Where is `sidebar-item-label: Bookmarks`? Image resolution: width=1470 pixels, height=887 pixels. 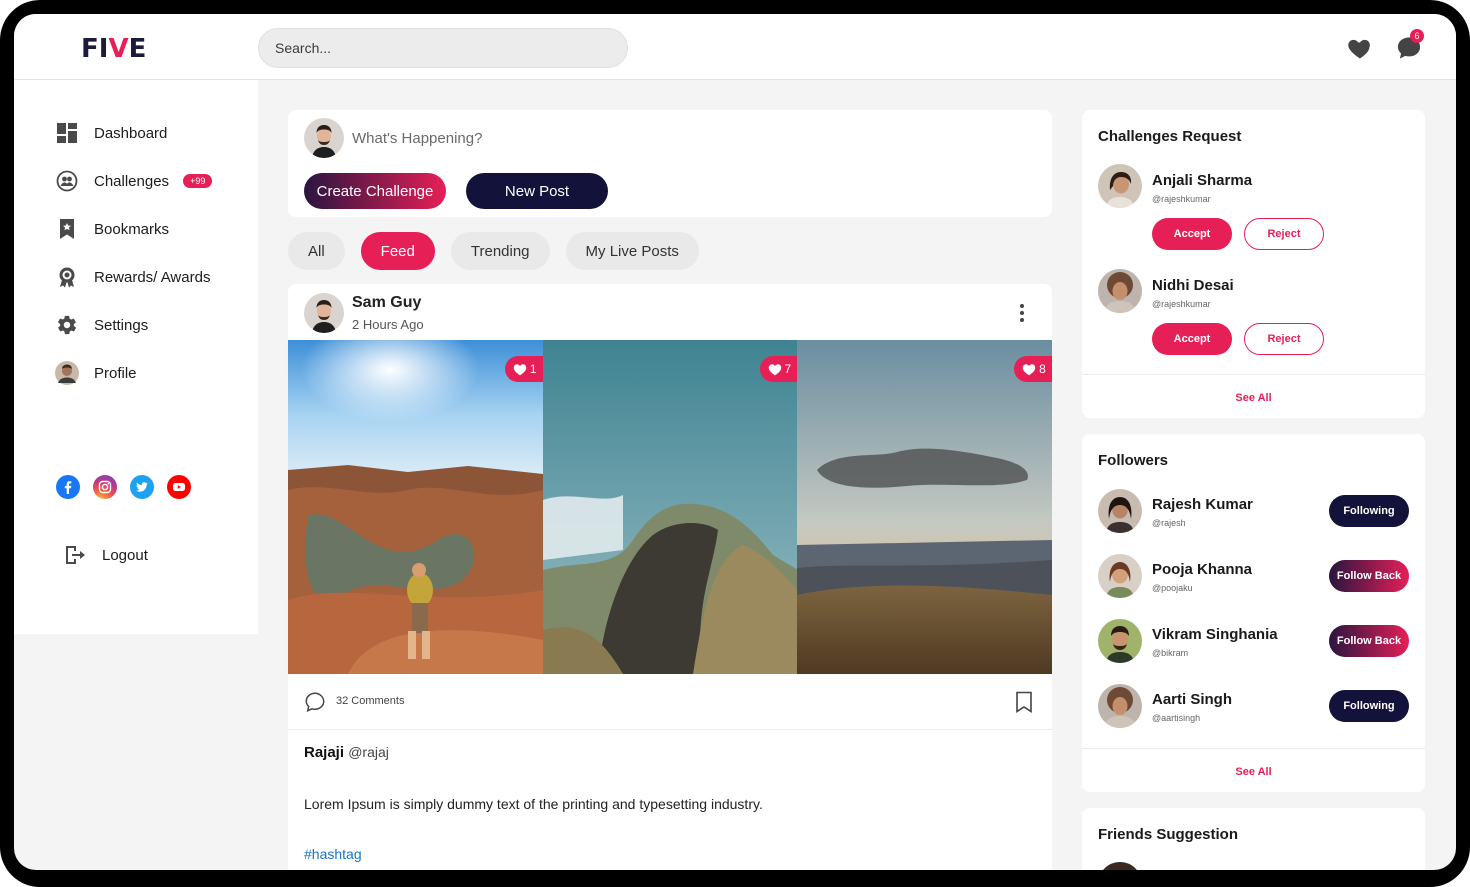 sidebar-item-label: Bookmarks is located at coordinates (132, 229).